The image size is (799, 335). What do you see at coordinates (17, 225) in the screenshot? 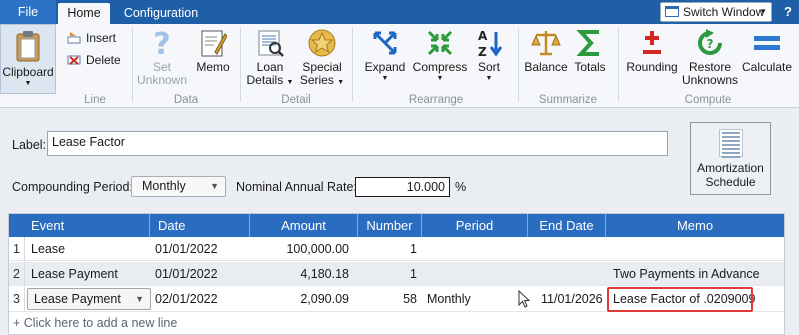
I see `header-rownum` at bounding box center [17, 225].